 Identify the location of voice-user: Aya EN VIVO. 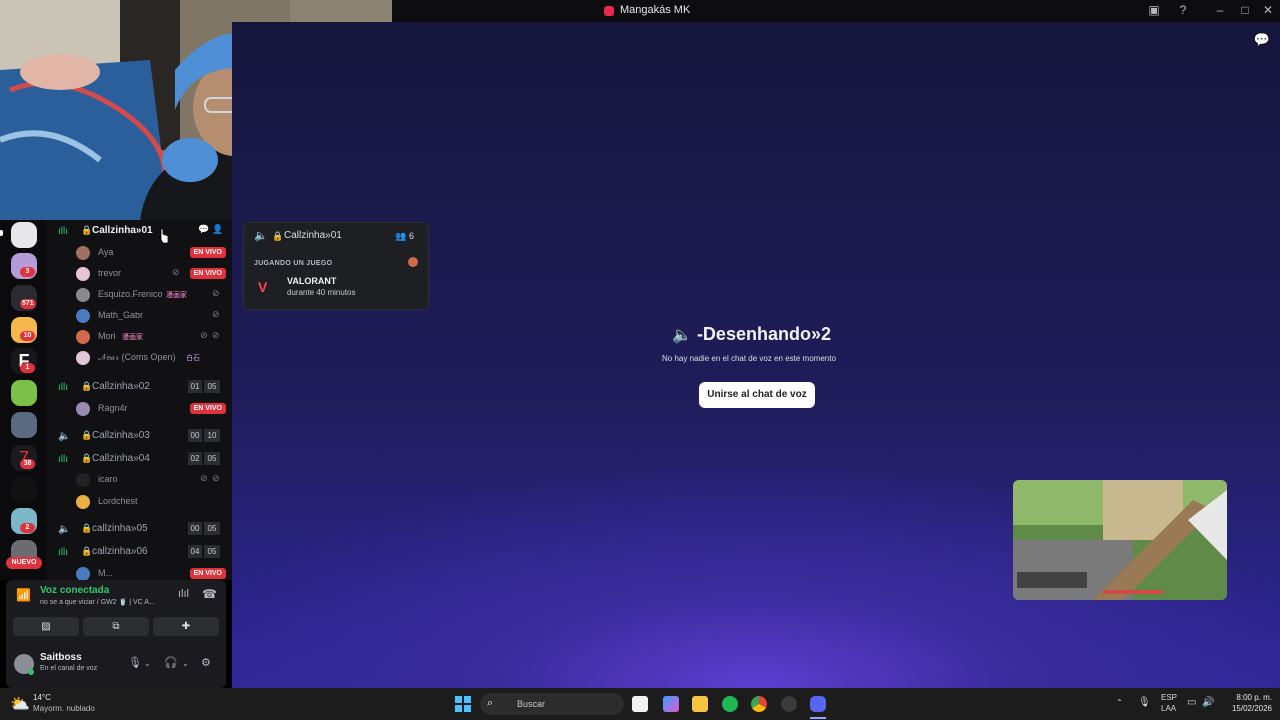
(151, 253).